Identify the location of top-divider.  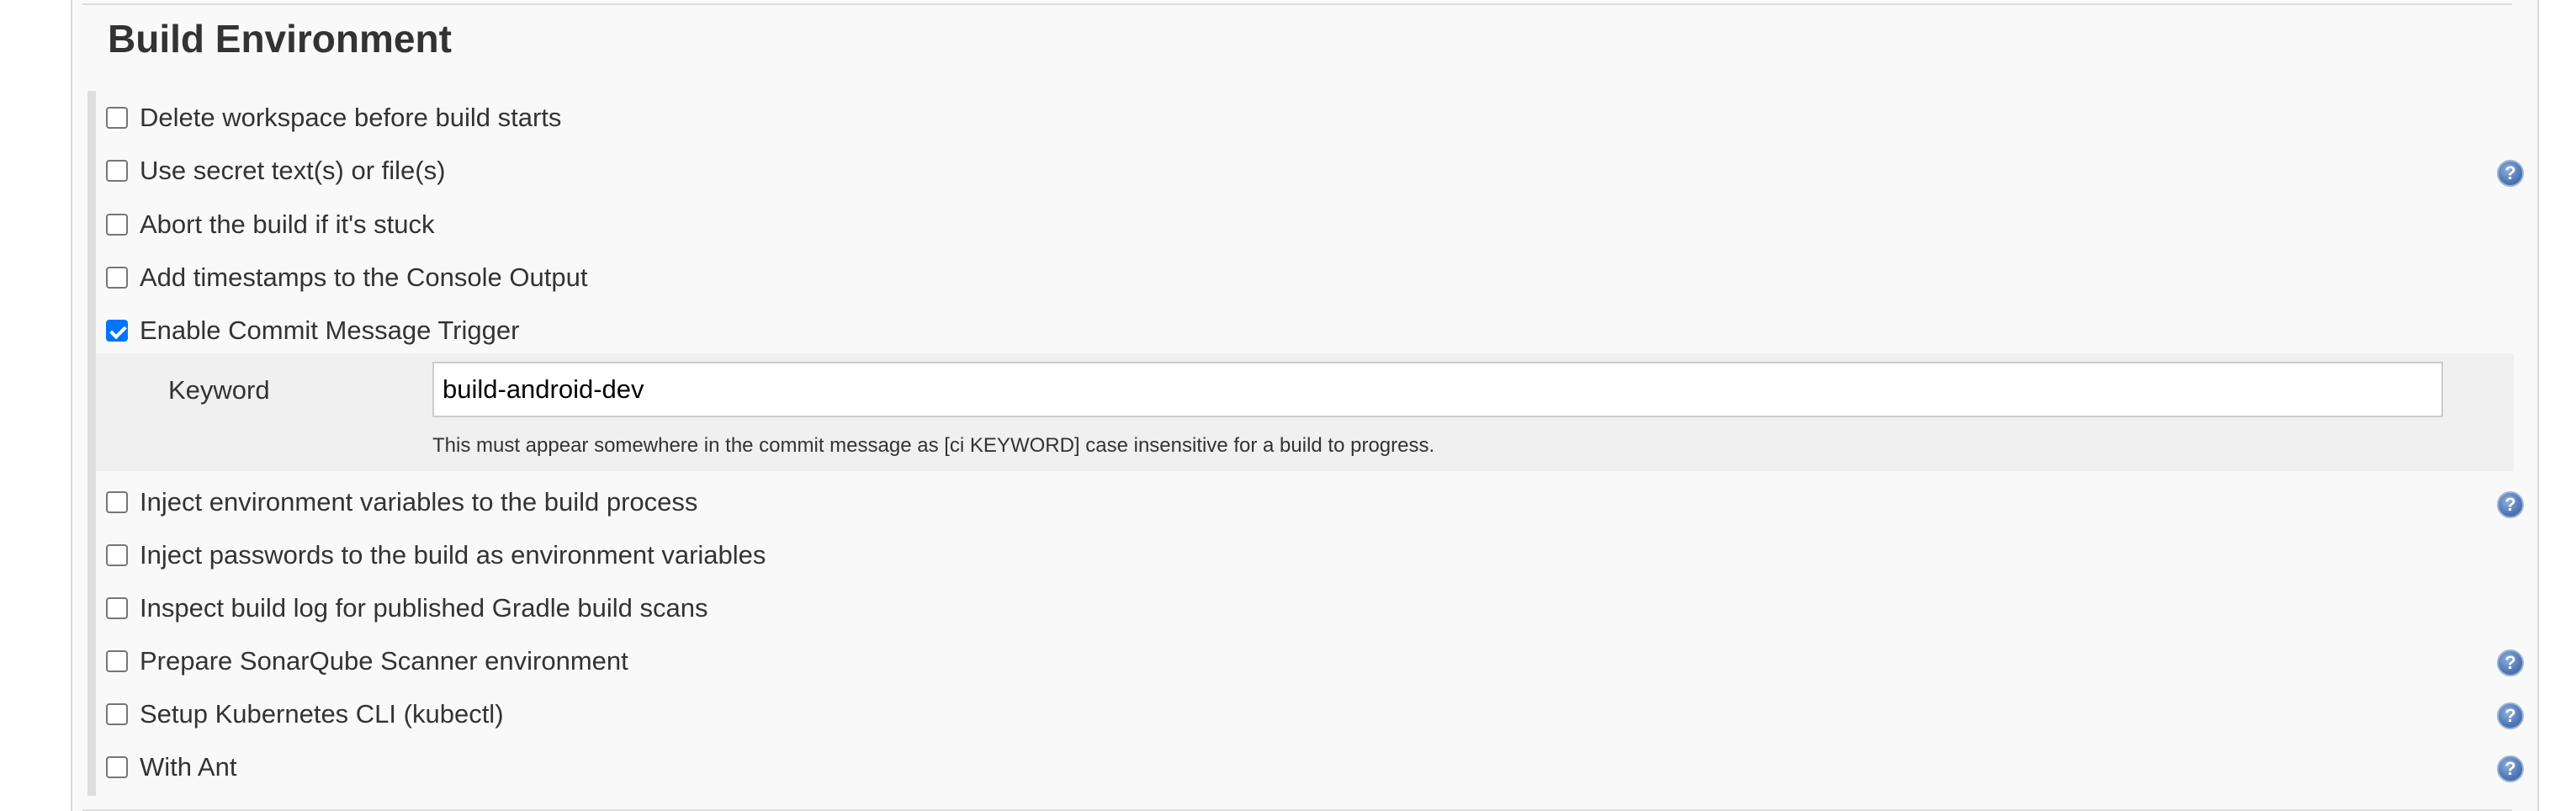
(1297, 4).